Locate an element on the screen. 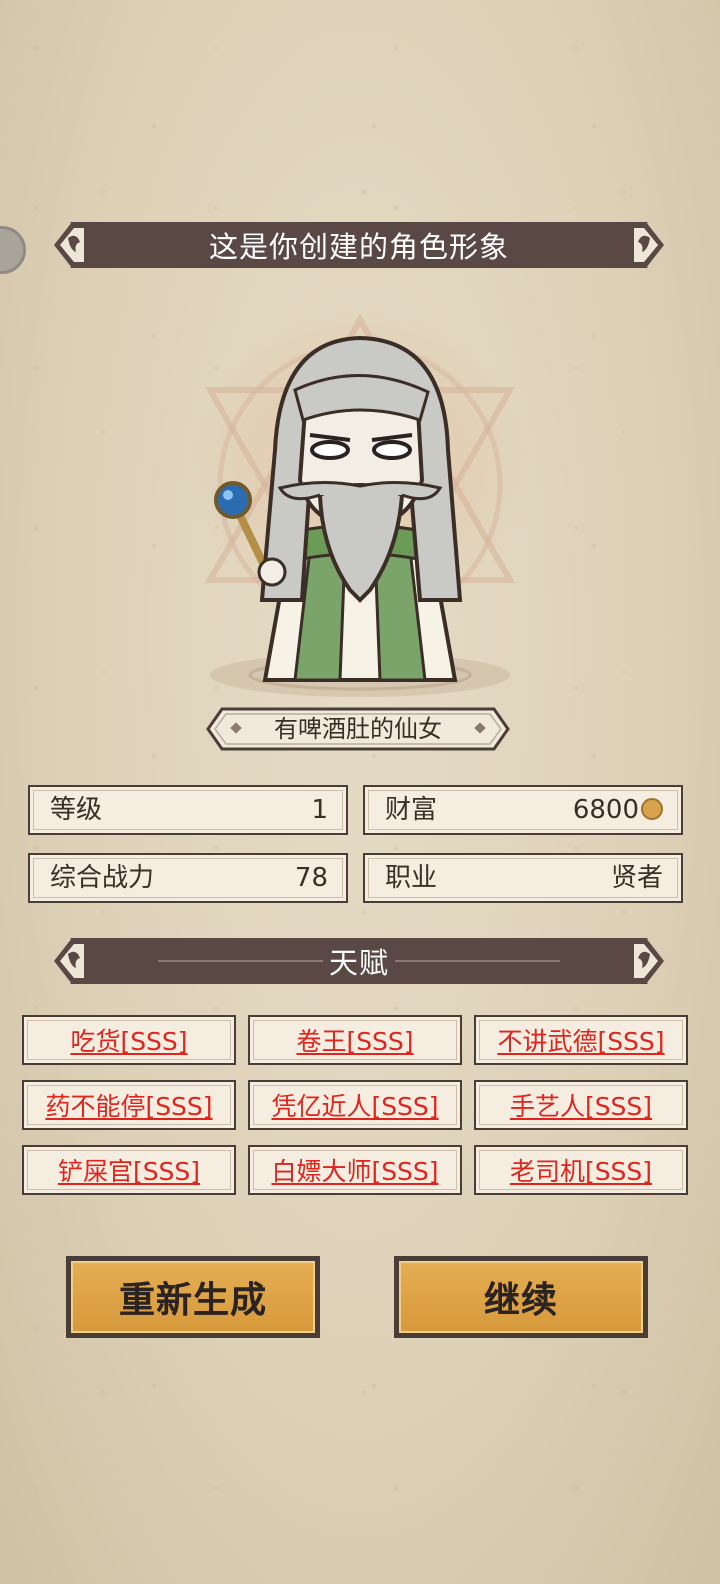  talent-item: 卷王[SSS] is located at coordinates (355, 1040).